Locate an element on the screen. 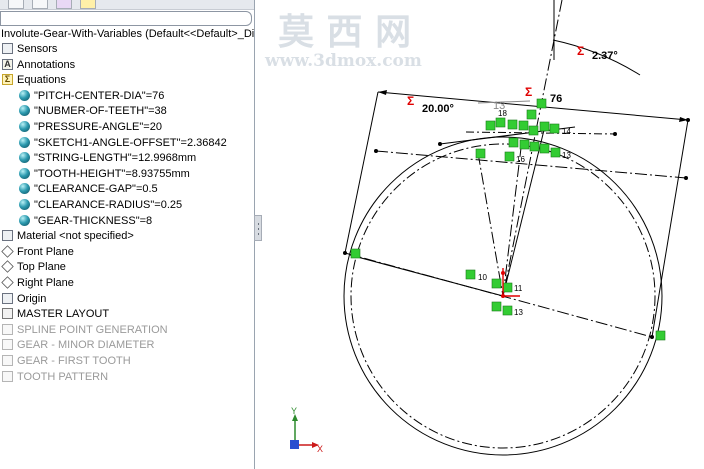 This screenshot has height=469, width=704. equations-icon: Σ is located at coordinates (7, 80).